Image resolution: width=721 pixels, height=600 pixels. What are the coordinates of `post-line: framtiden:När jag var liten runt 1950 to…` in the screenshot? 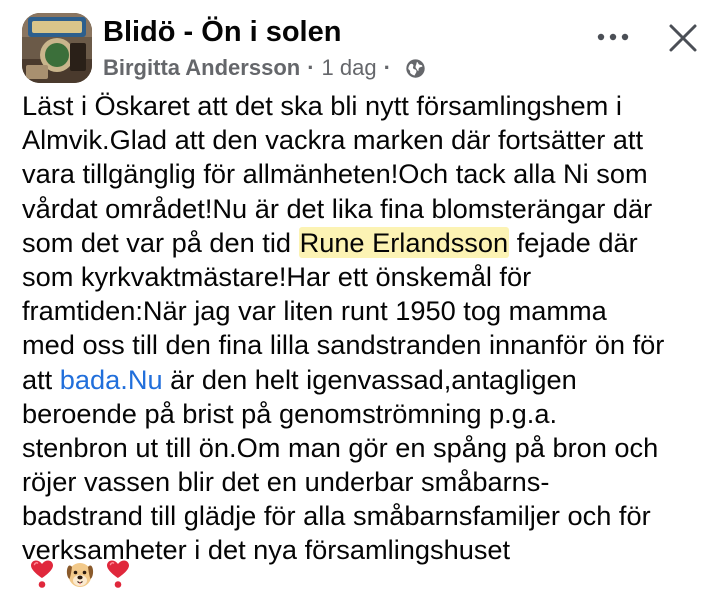 It's located at (314, 311).